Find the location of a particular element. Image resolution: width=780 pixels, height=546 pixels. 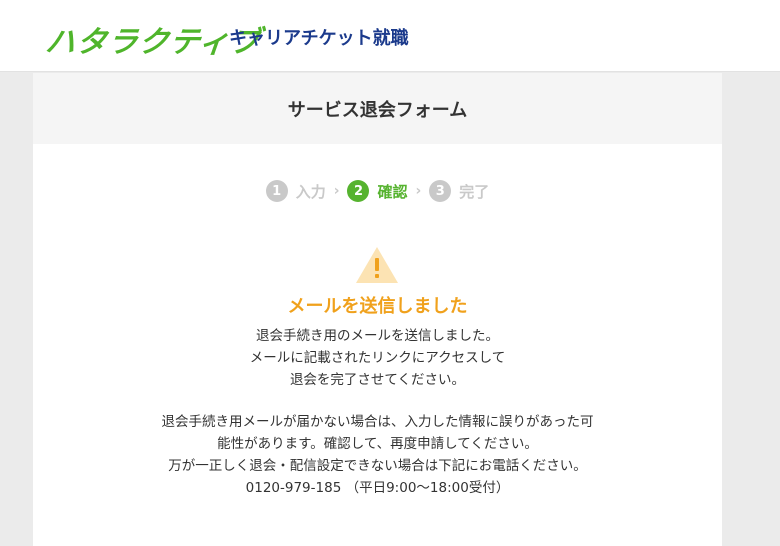

message-line: 退会手続き用のメールを送信しました。 is located at coordinates (377, 336).